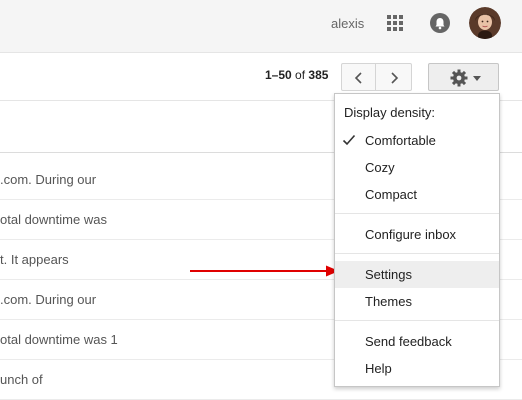 This screenshot has height=400, width=522. What do you see at coordinates (53, 219) in the screenshot?
I see `mail-snippet: otal downtime was` at bounding box center [53, 219].